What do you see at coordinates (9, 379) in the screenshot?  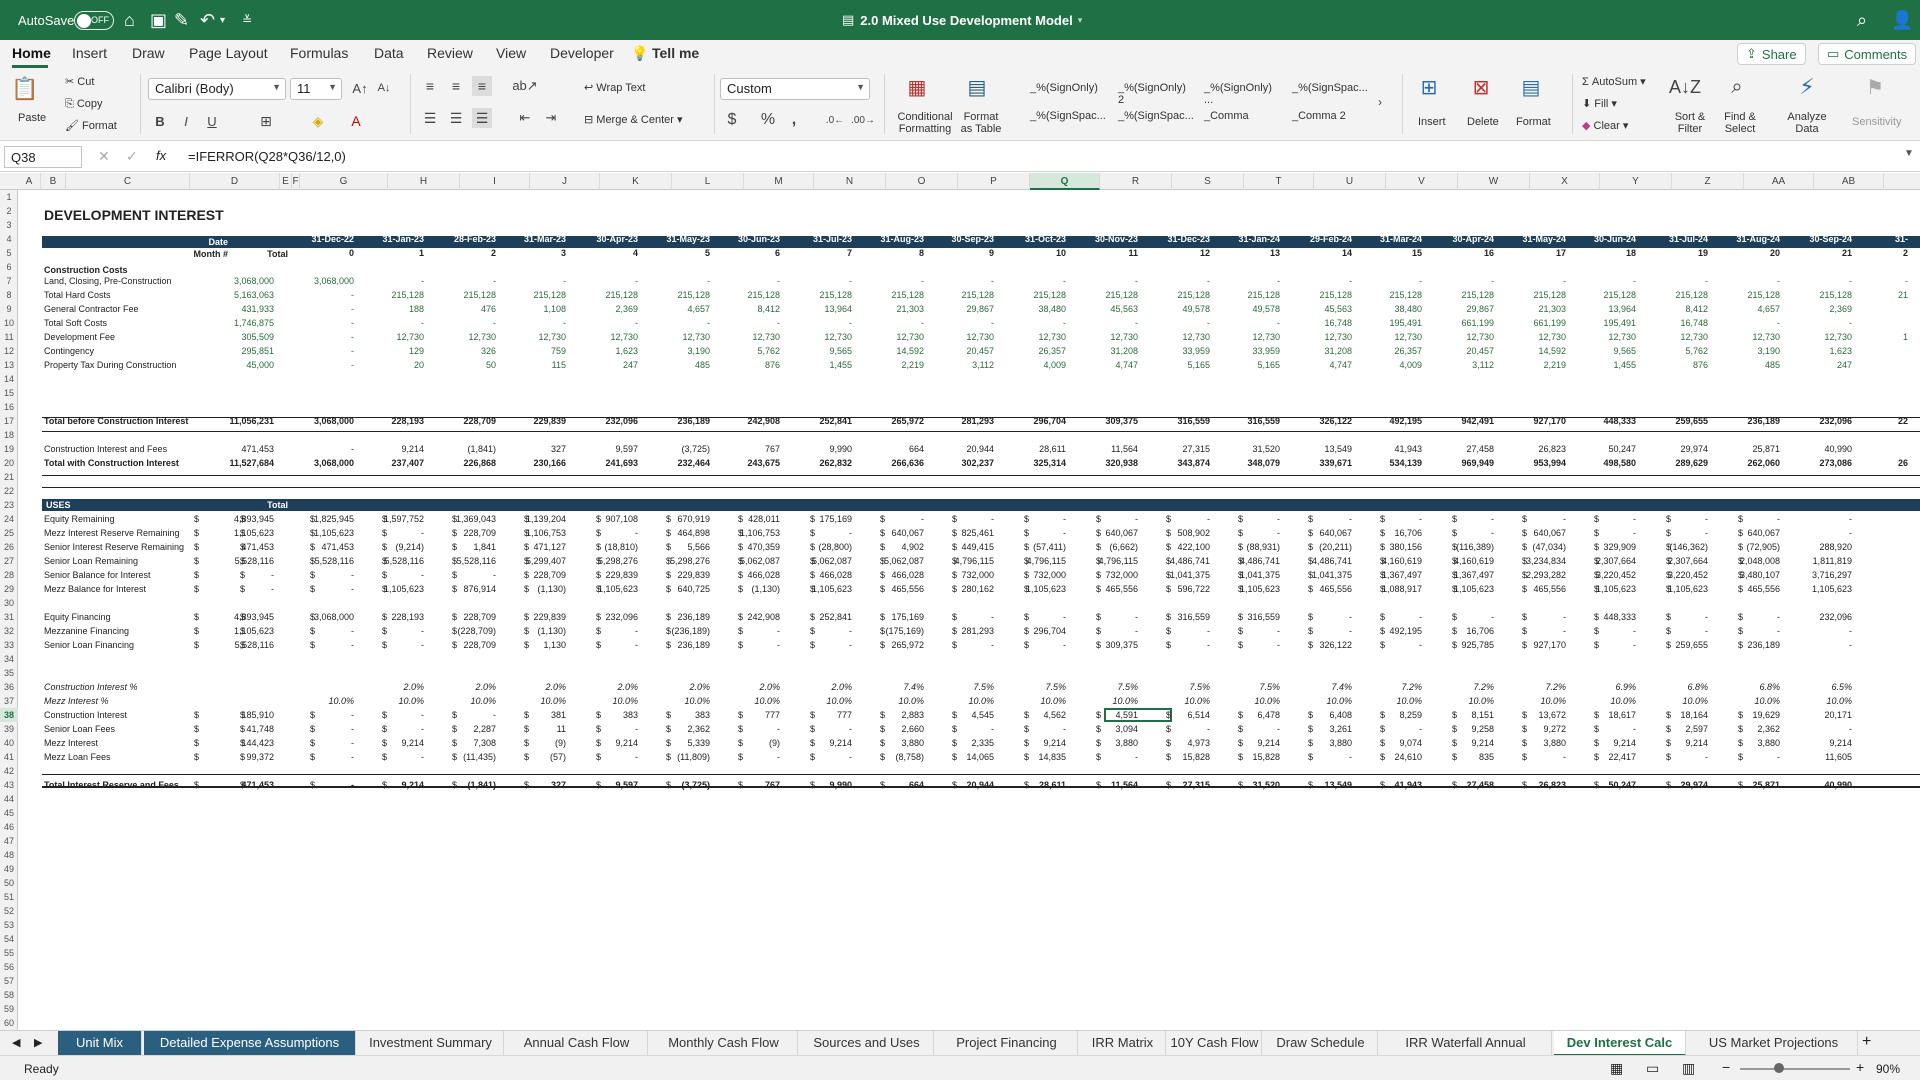 I see `row-header-14: 14` at bounding box center [9, 379].